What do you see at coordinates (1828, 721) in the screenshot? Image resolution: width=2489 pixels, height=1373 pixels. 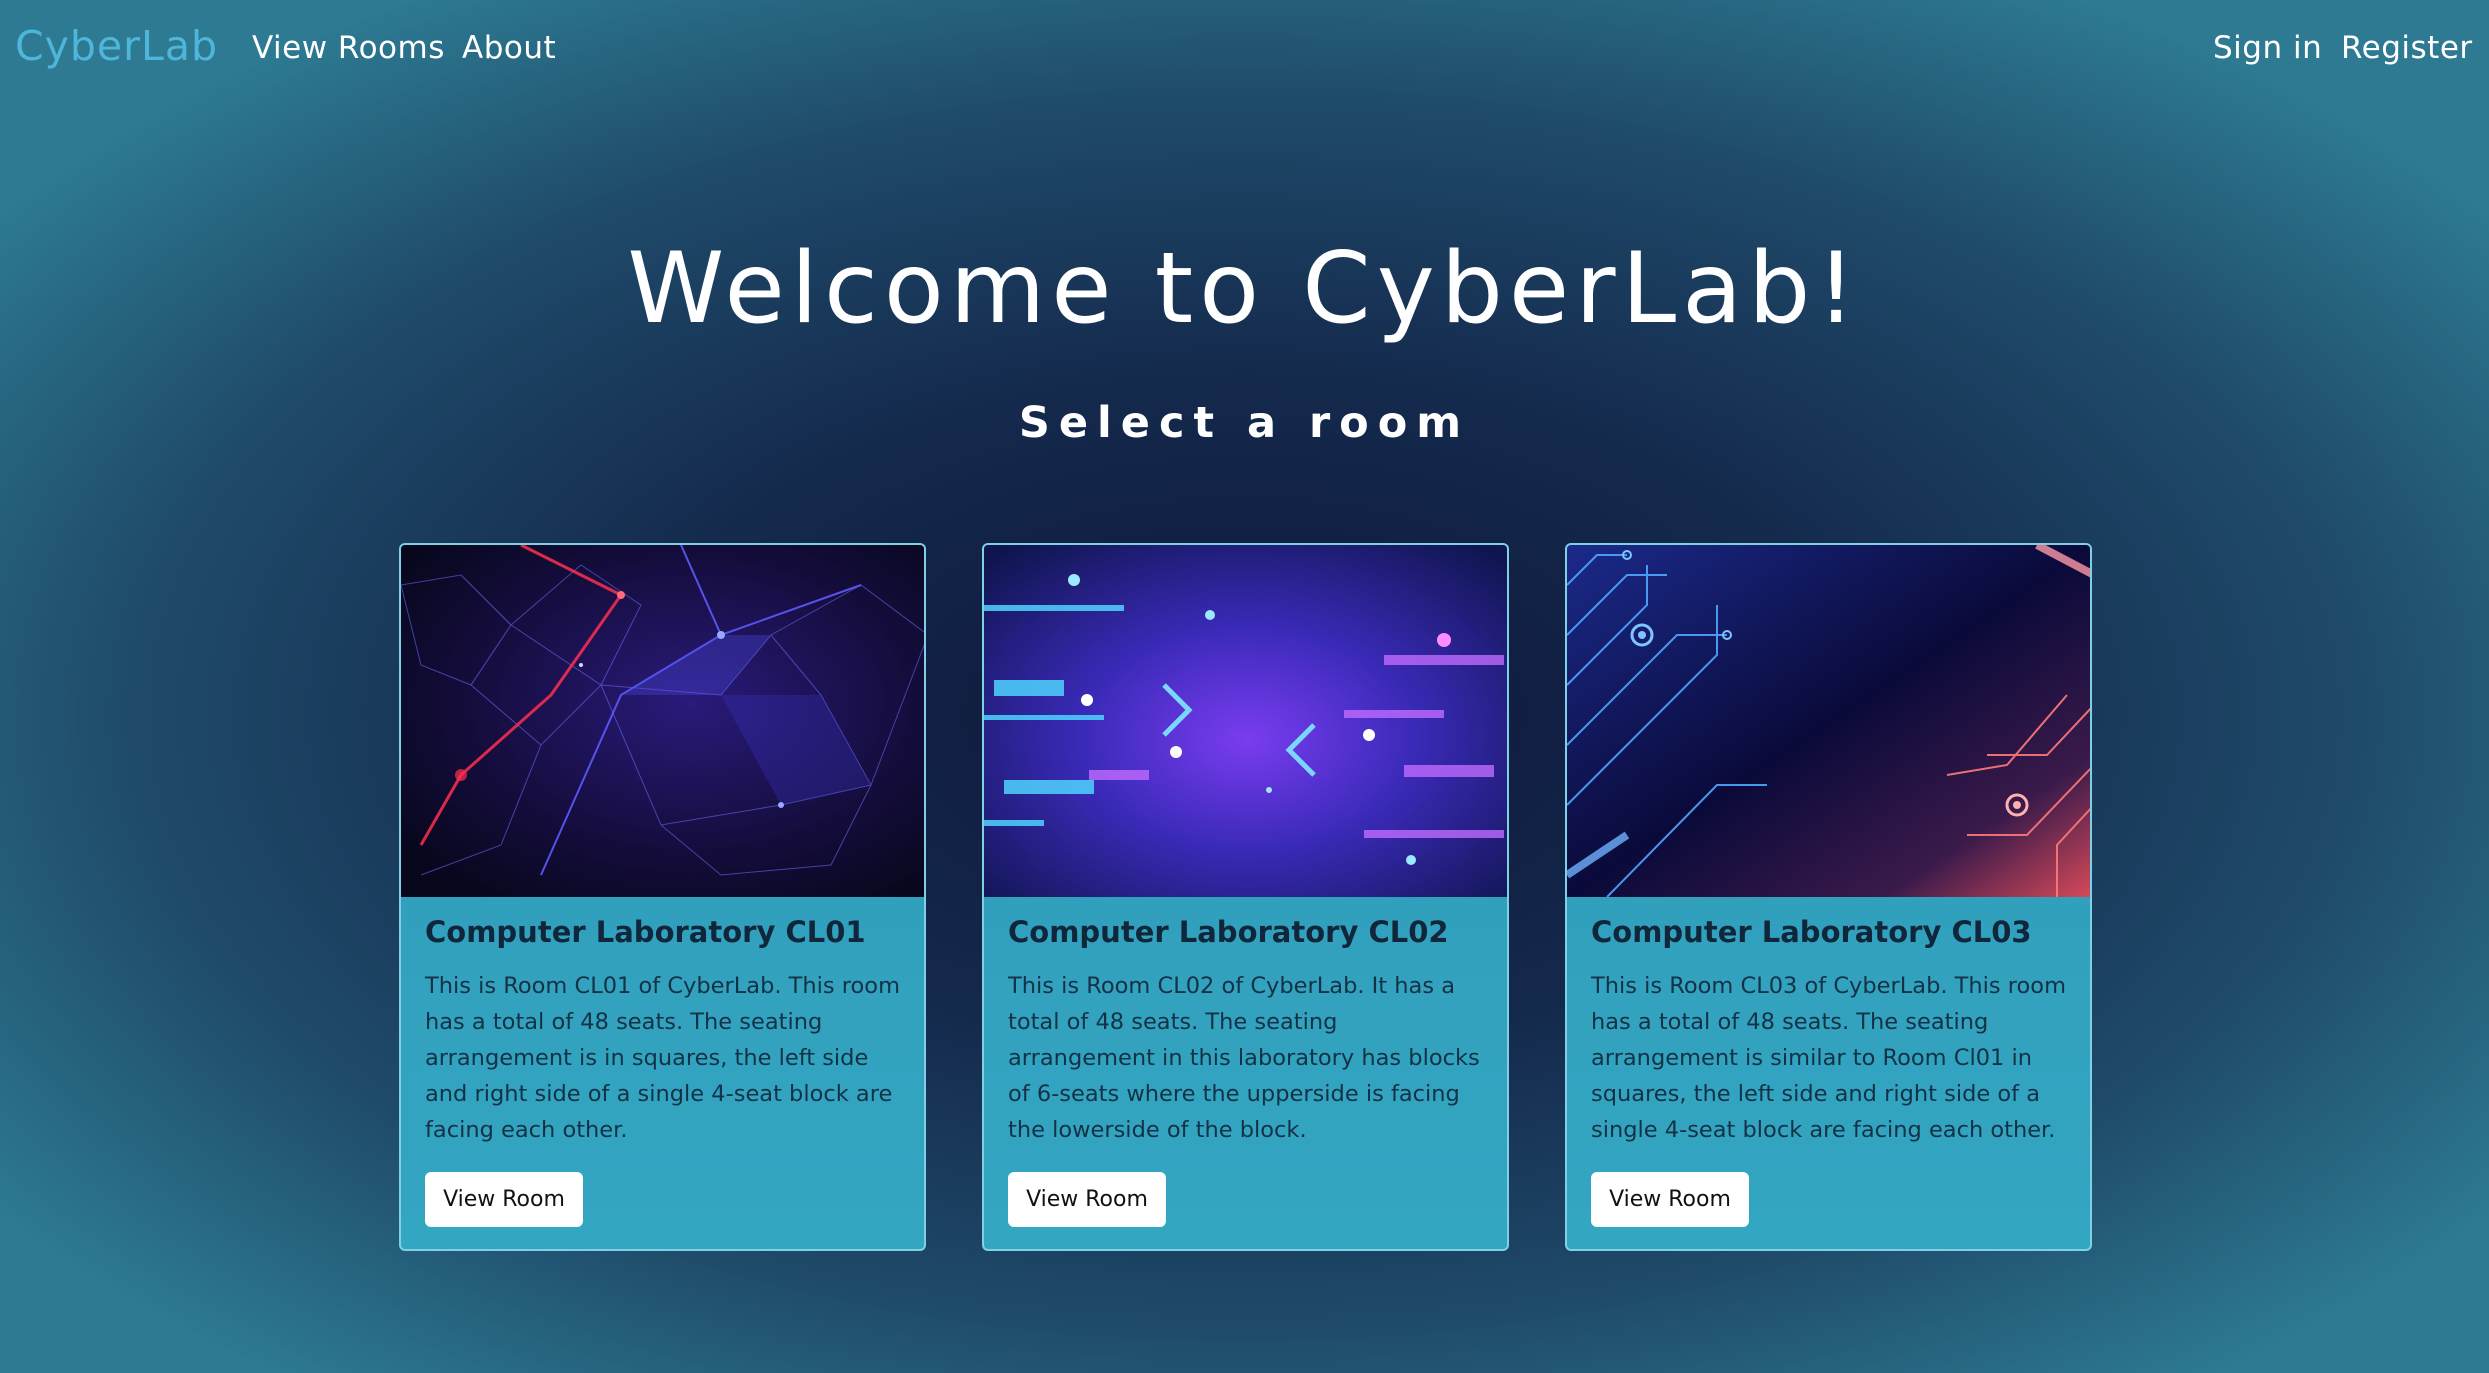 I see `room-image-cl03` at bounding box center [1828, 721].